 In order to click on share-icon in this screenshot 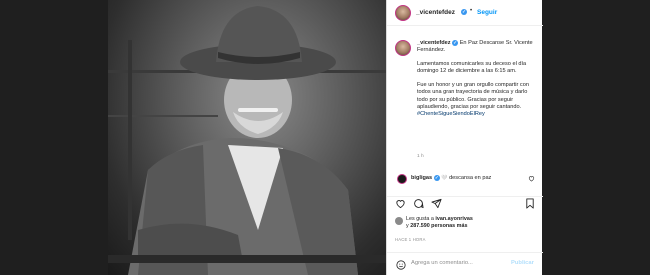, I will do `click(436, 203)`.